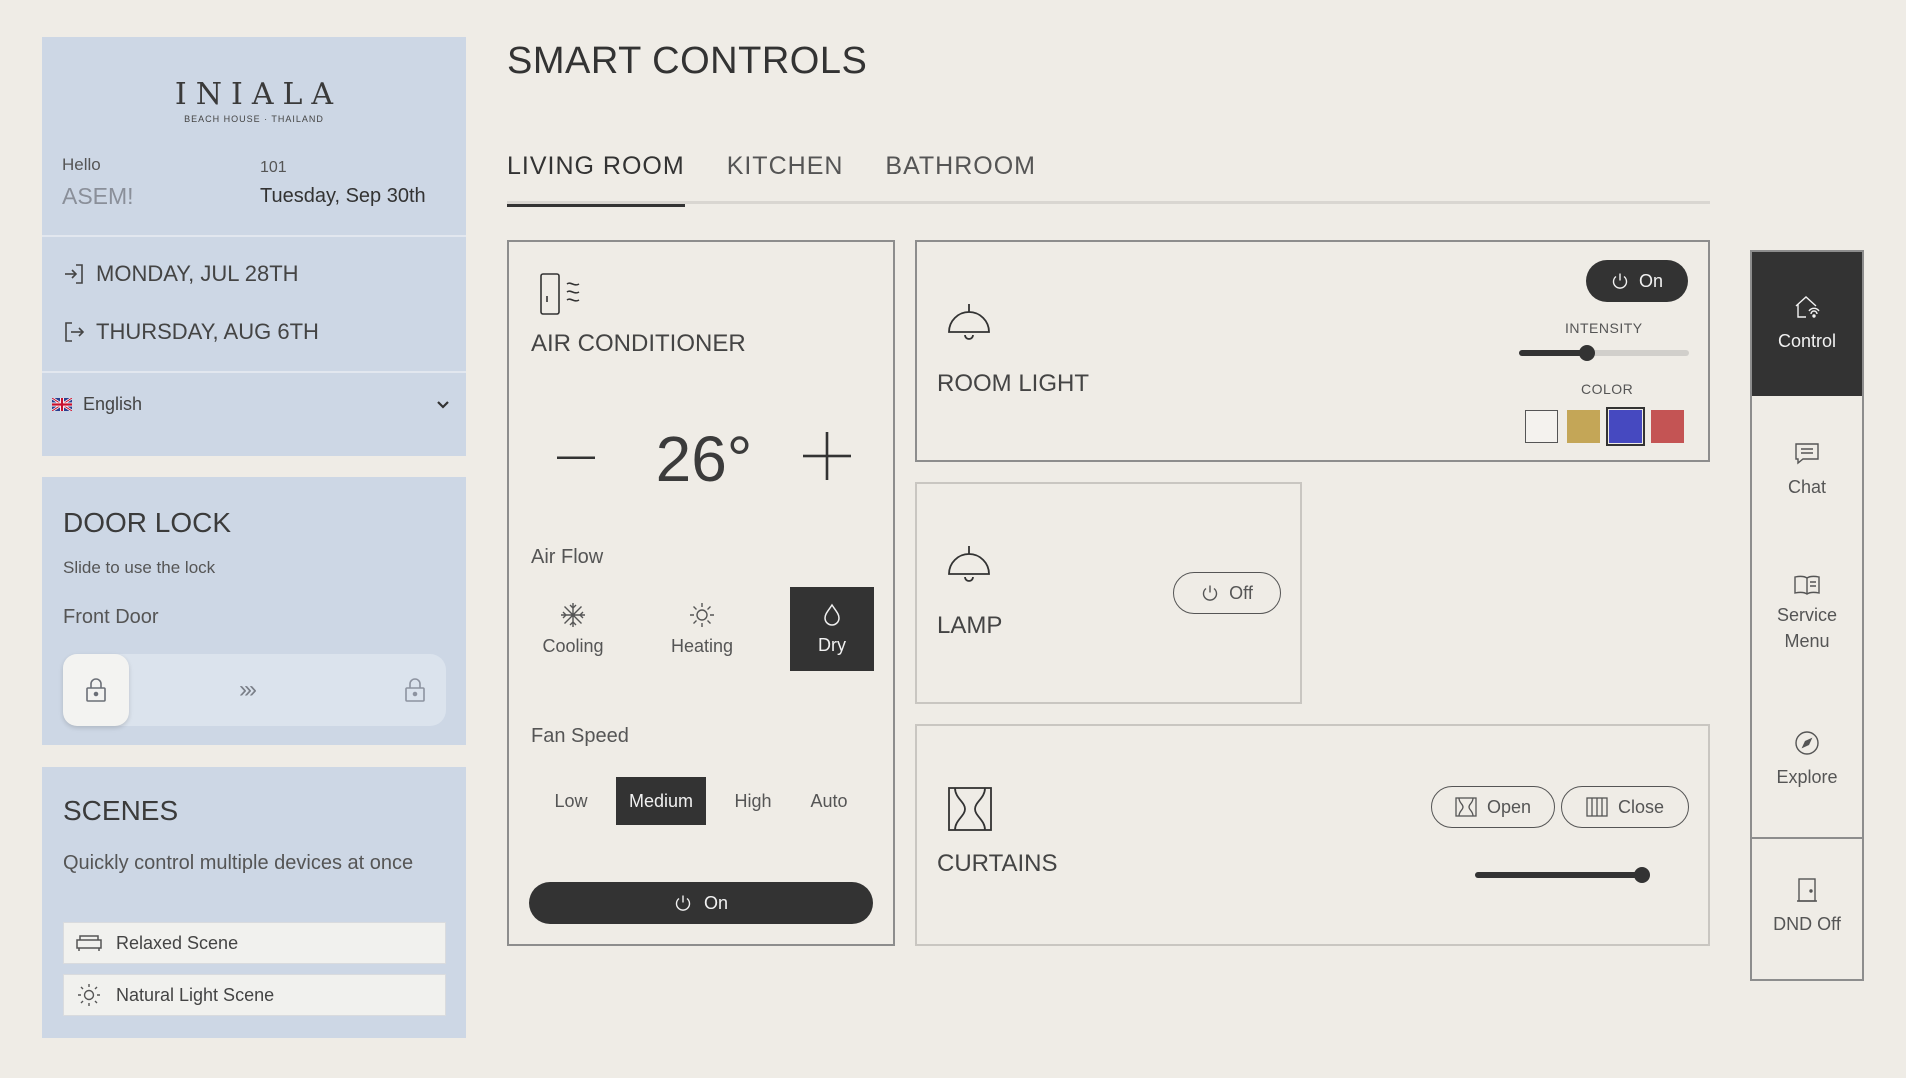 The height and width of the screenshot is (1078, 1906). Describe the element at coordinates (661, 801) in the screenshot. I see `fan-speed-medium-button: Medium` at that location.